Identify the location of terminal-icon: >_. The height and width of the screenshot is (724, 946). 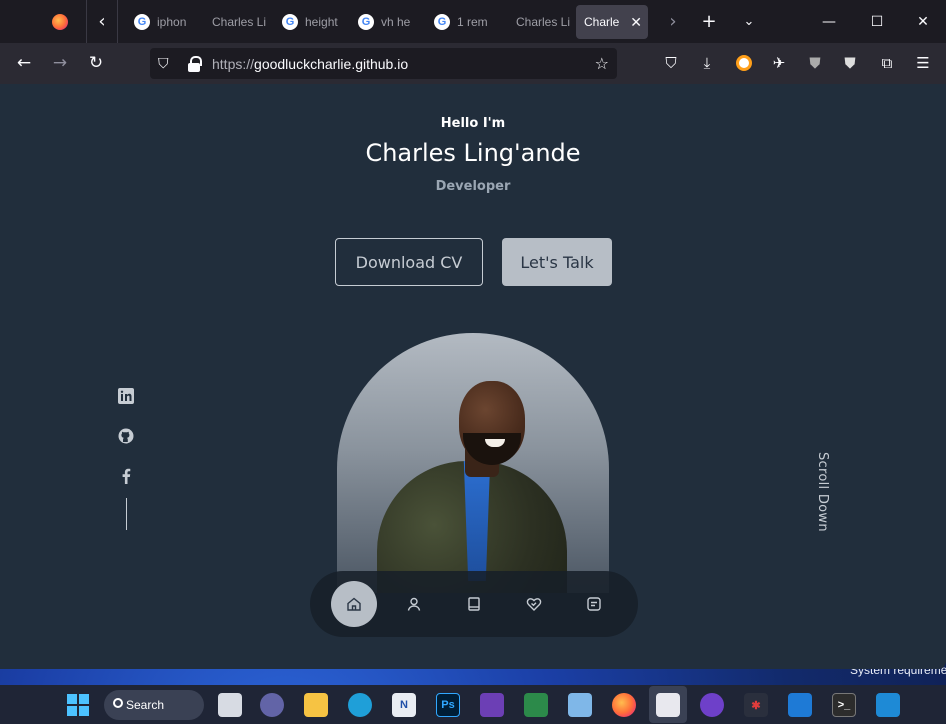
(844, 705).